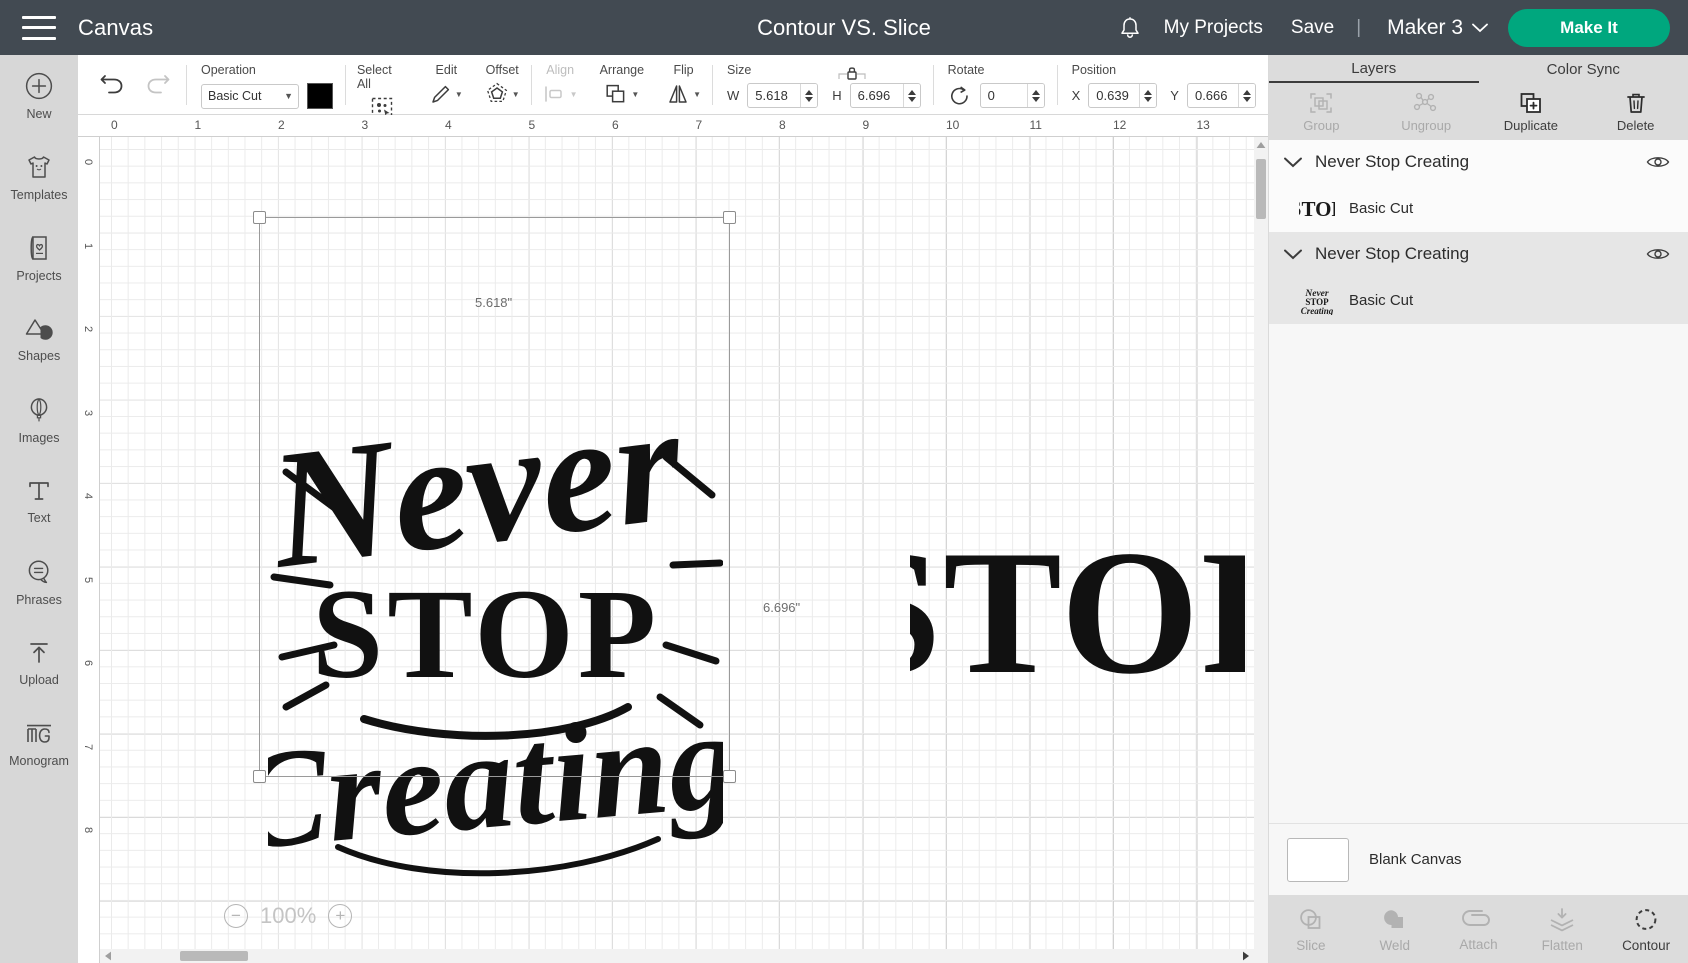 The width and height of the screenshot is (1688, 963). What do you see at coordinates (1261, 550) in the screenshot?
I see `canvas-vertical-scrollbar` at bounding box center [1261, 550].